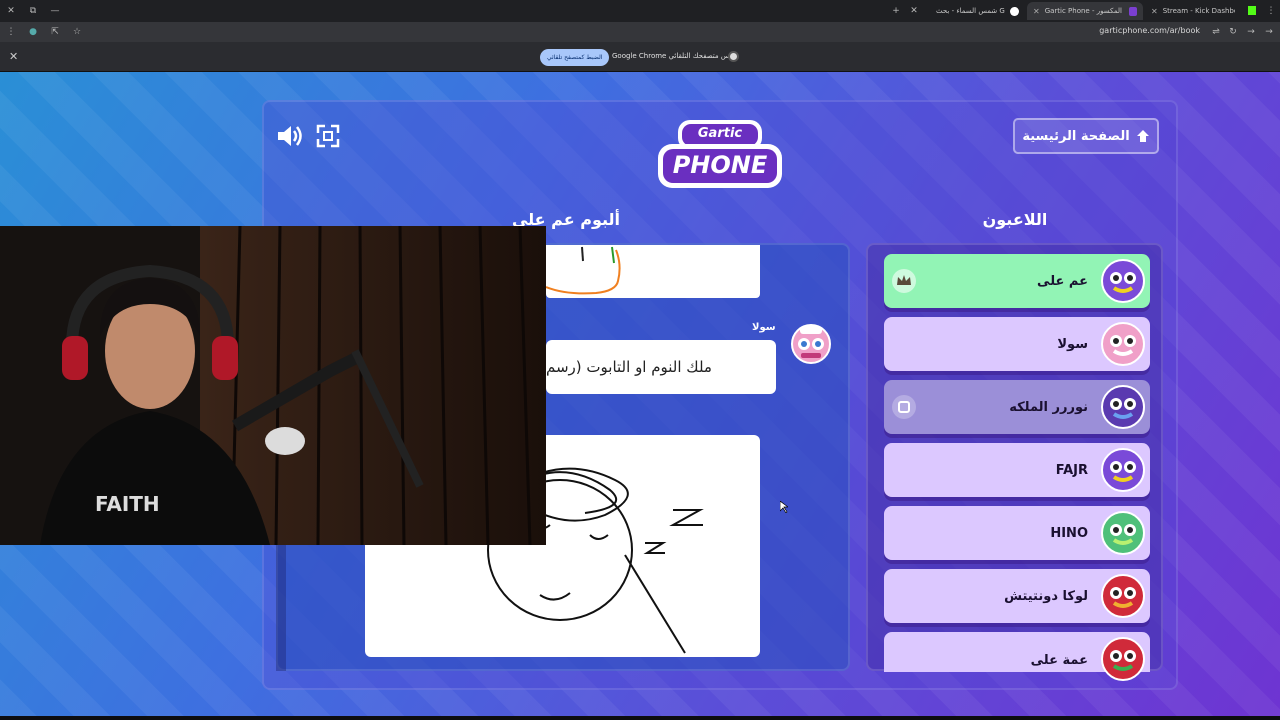 This screenshot has width=1280, height=720. Describe the element at coordinates (733, 56) in the screenshot. I see `chrome-icon` at that location.